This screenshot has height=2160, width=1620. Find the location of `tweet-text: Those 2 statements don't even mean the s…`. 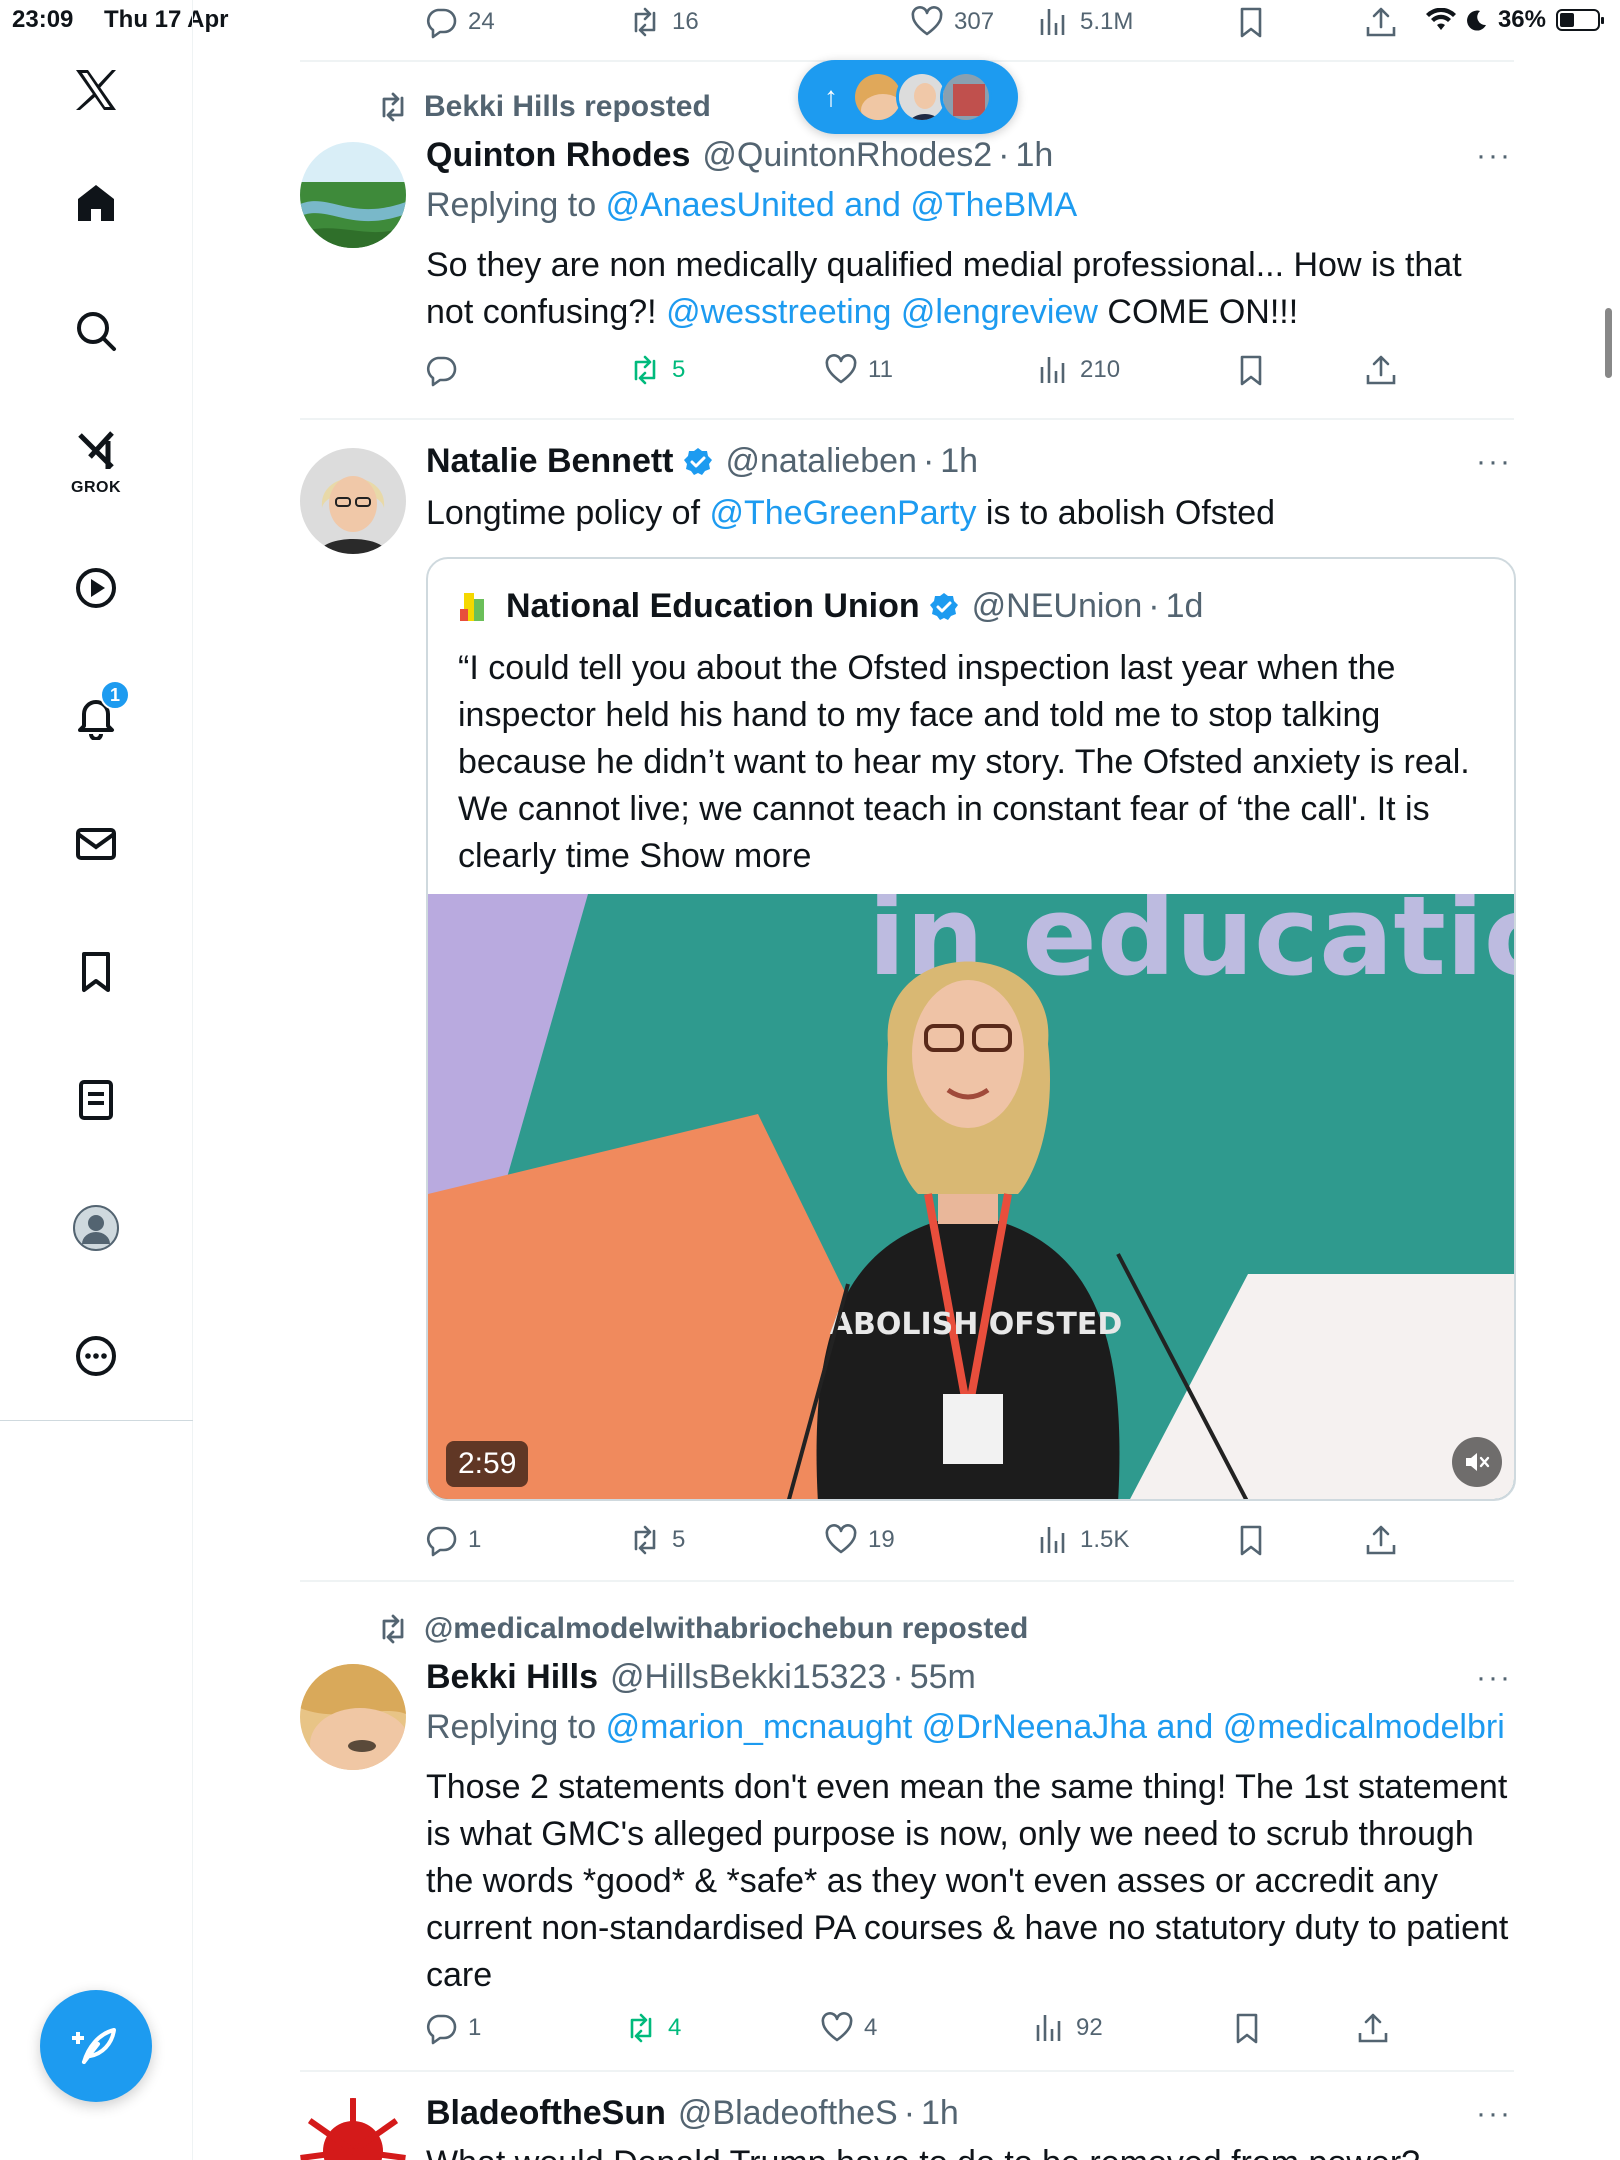

tweet-text: Those 2 statements don't even mean the s… is located at coordinates (967, 1881).